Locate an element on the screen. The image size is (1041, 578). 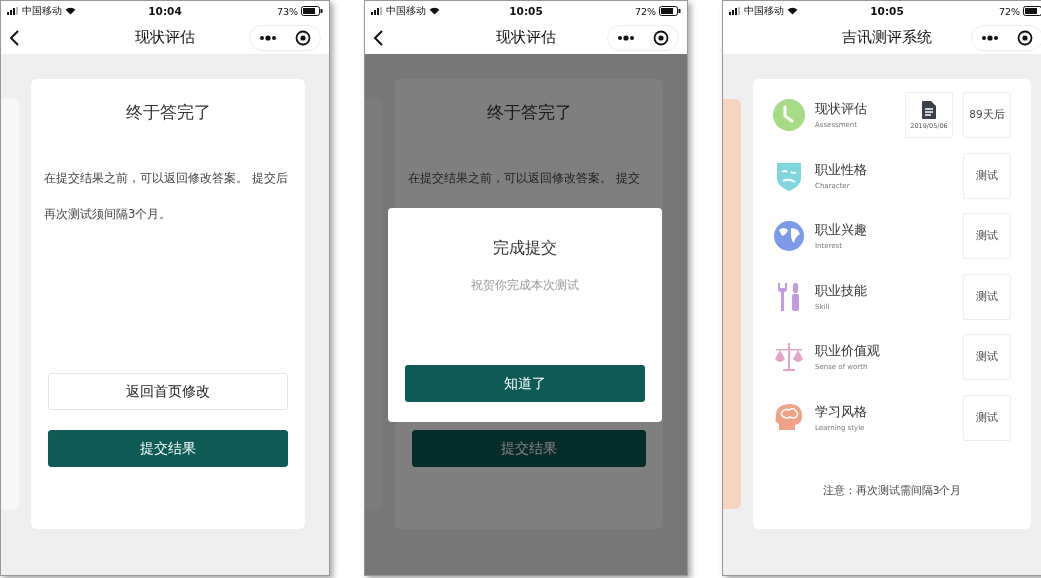
item-title: 现状评估 is located at coordinates (841, 110).